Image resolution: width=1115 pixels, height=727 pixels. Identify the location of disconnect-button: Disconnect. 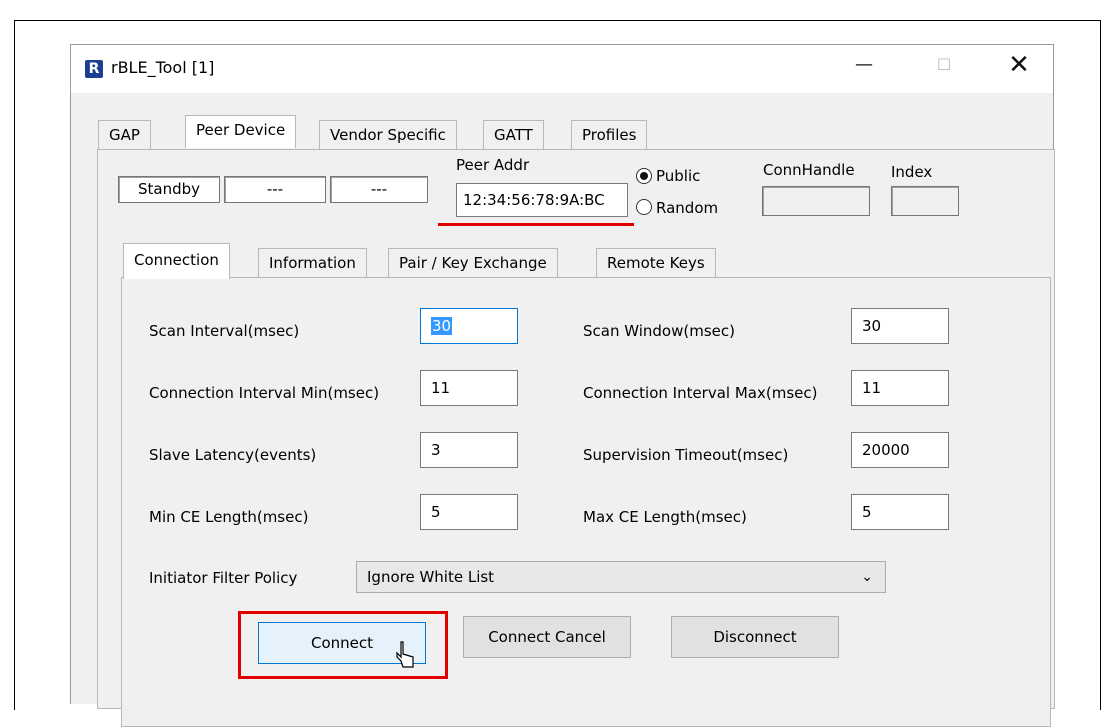
(755, 637).